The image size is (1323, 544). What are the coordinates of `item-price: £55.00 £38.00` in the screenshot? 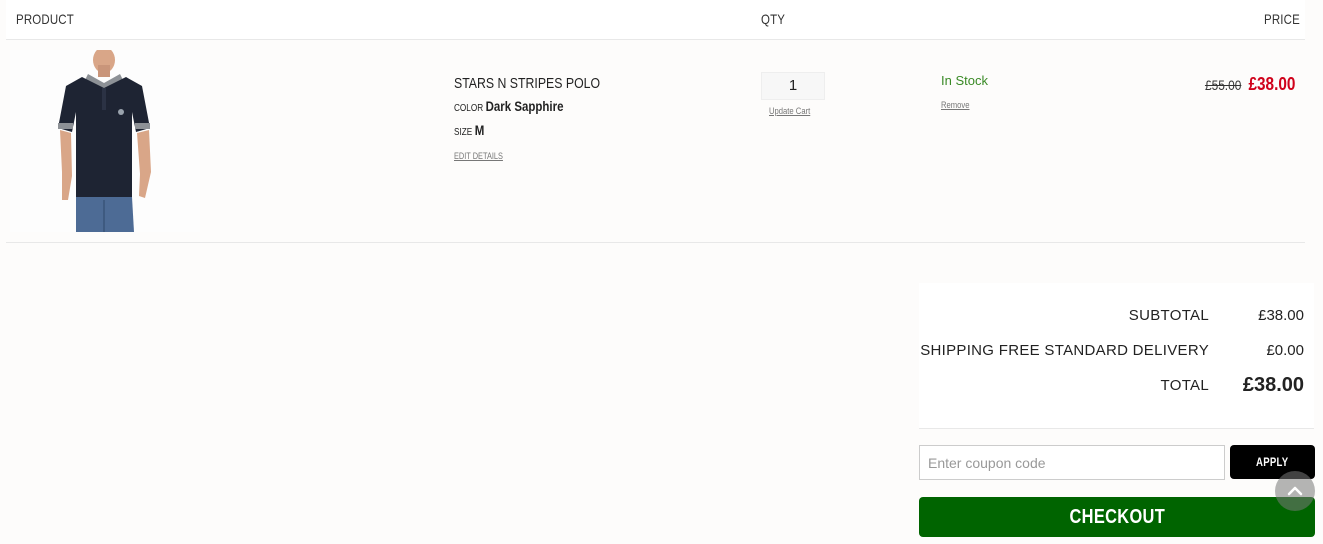 It's located at (1250, 84).